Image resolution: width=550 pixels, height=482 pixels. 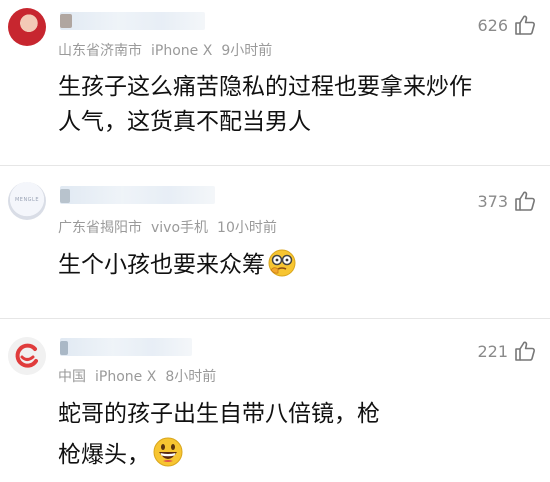 I want to click on like-count: 626, so click(x=492, y=25).